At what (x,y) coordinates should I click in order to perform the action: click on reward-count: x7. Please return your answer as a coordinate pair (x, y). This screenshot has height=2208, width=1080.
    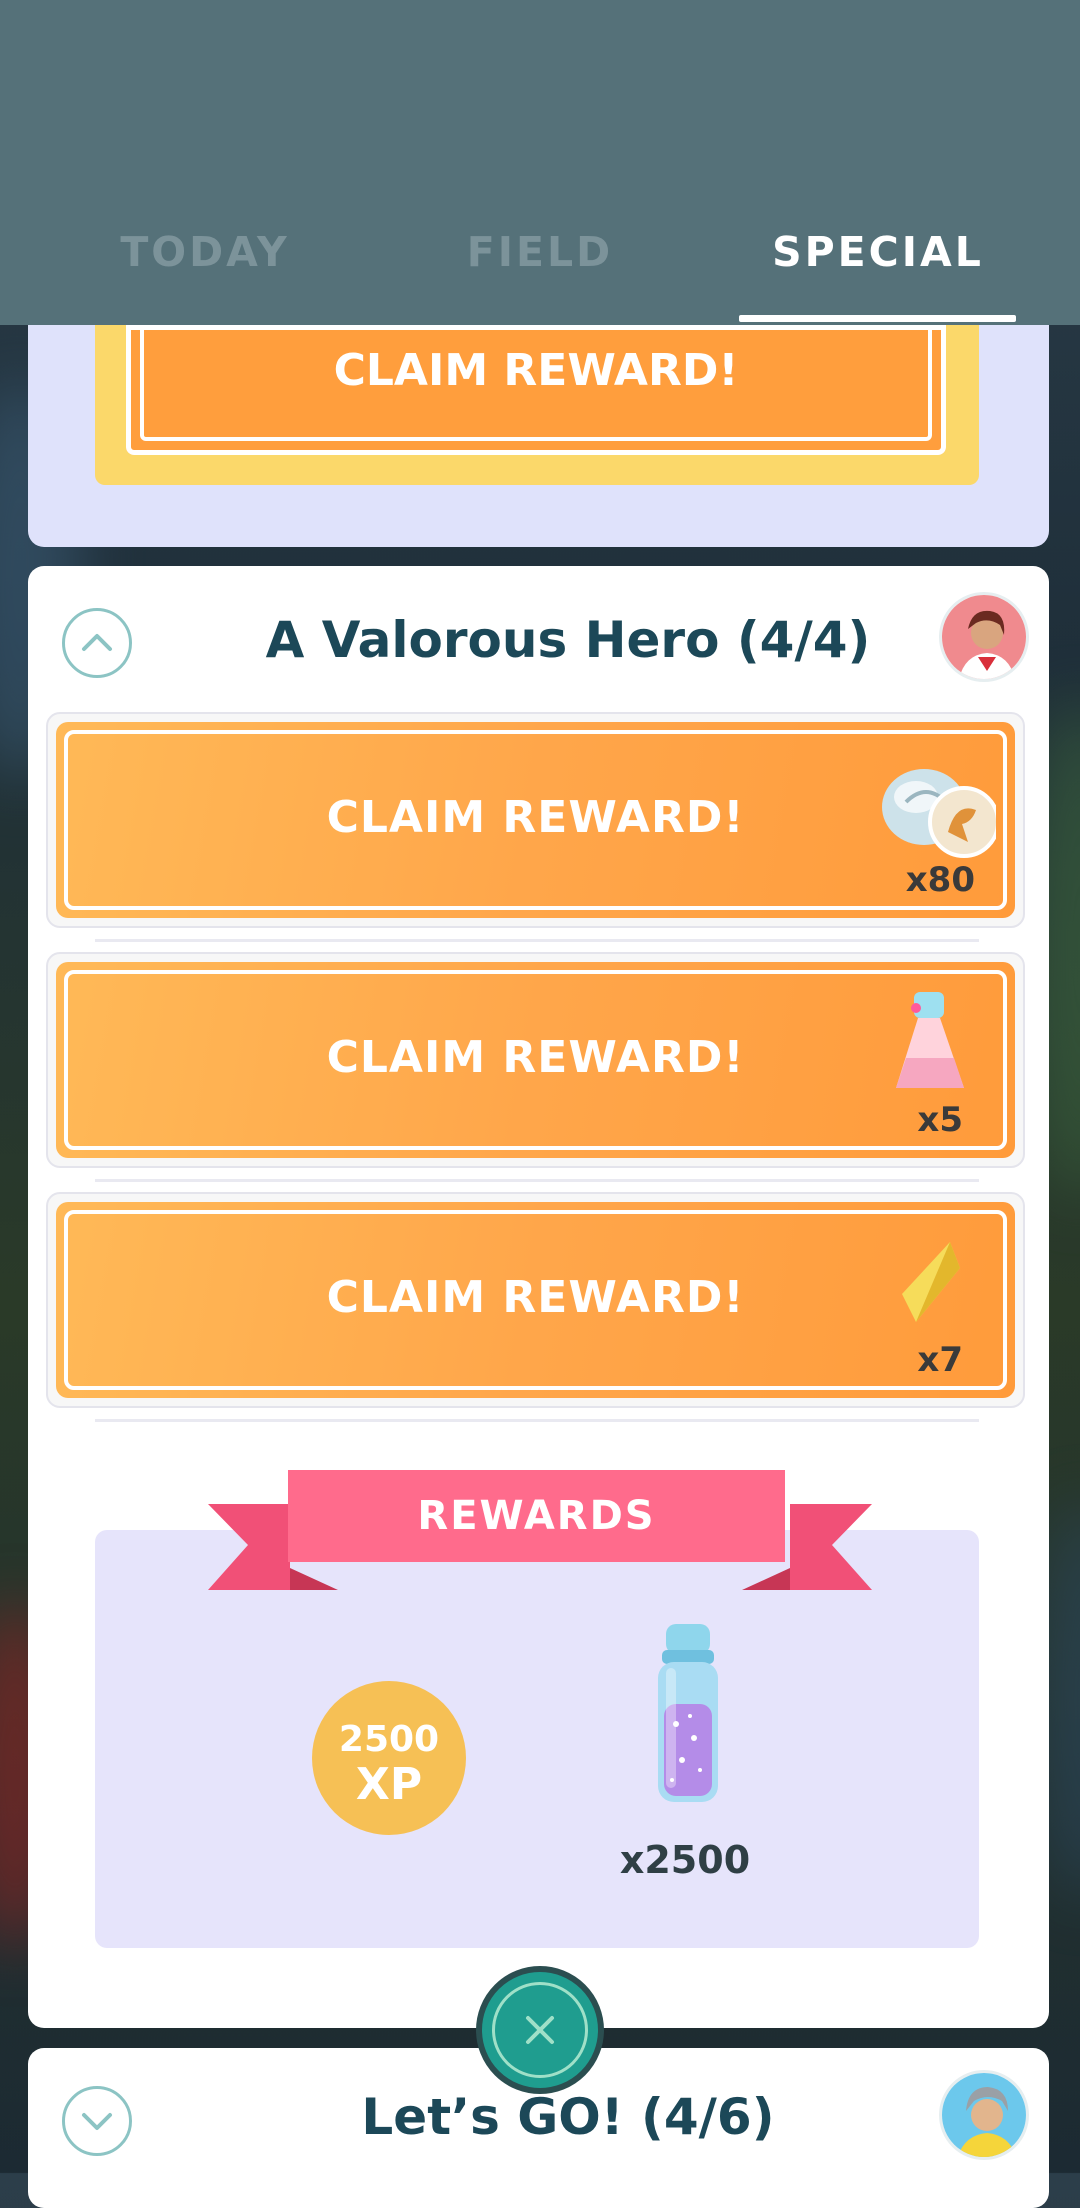
    Looking at the image, I should click on (940, 1360).